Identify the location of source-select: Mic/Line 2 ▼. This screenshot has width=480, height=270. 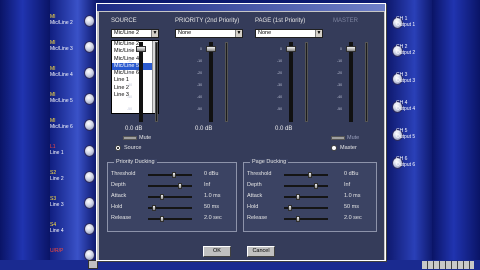
(135, 33).